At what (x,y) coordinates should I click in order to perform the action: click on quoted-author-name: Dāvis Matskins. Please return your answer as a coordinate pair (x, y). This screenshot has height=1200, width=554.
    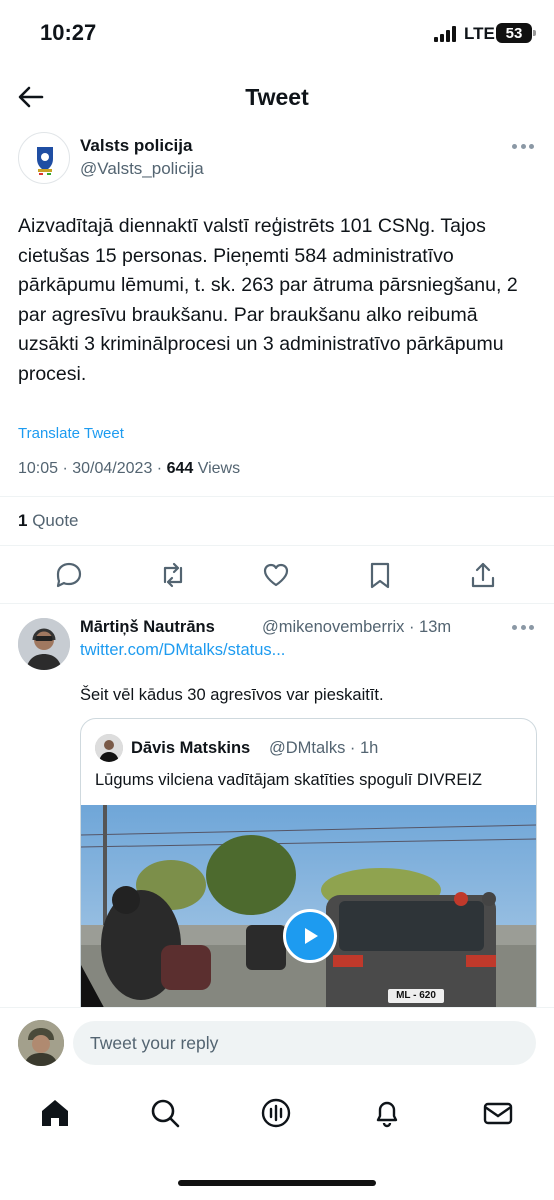
    Looking at the image, I should click on (191, 748).